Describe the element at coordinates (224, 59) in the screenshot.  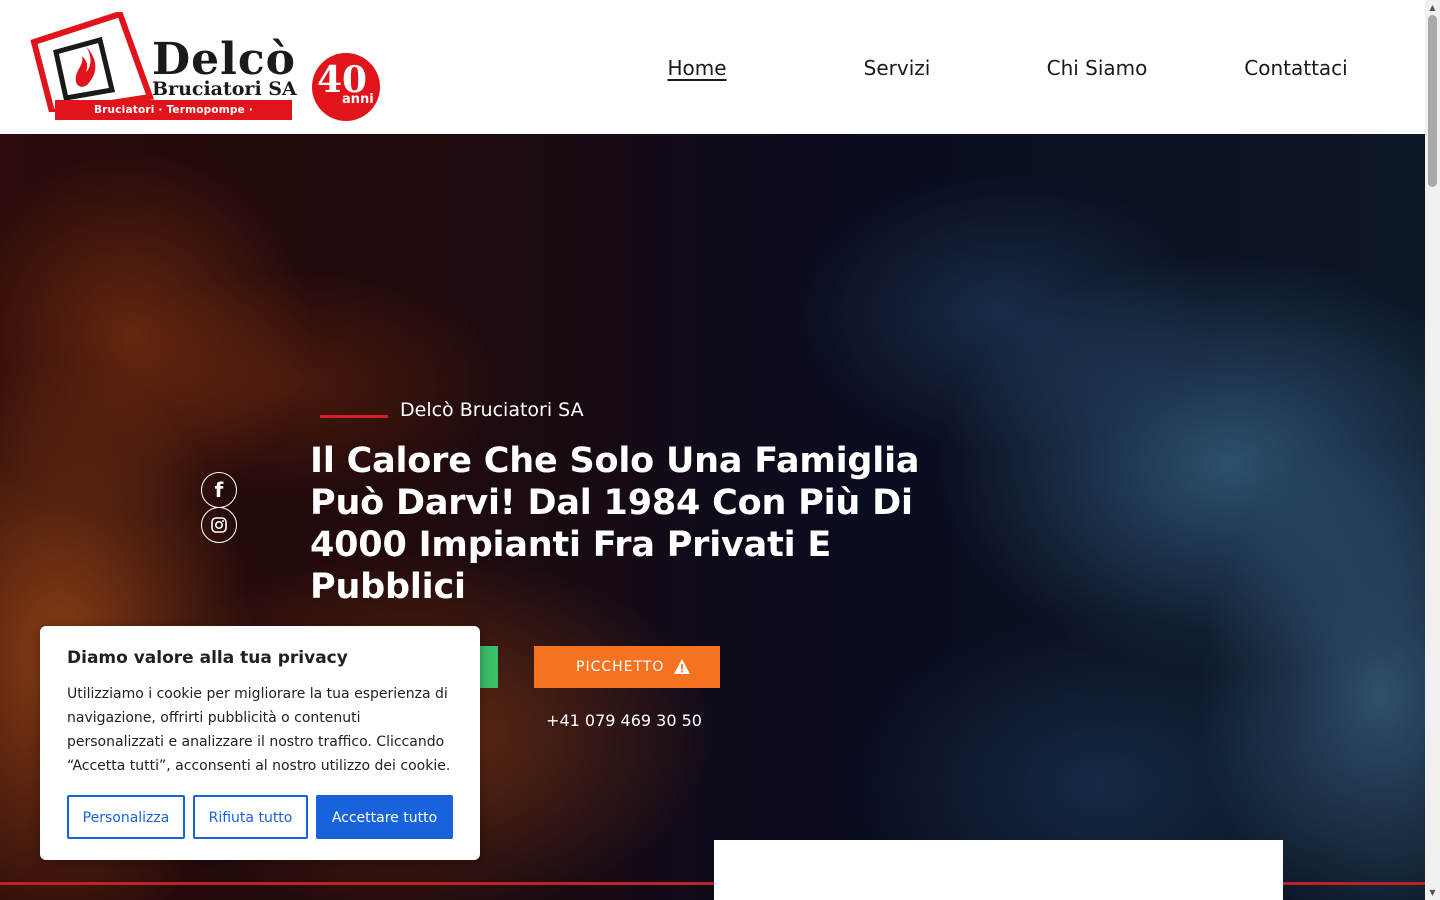
I see `logo-name: Delcò` at that location.